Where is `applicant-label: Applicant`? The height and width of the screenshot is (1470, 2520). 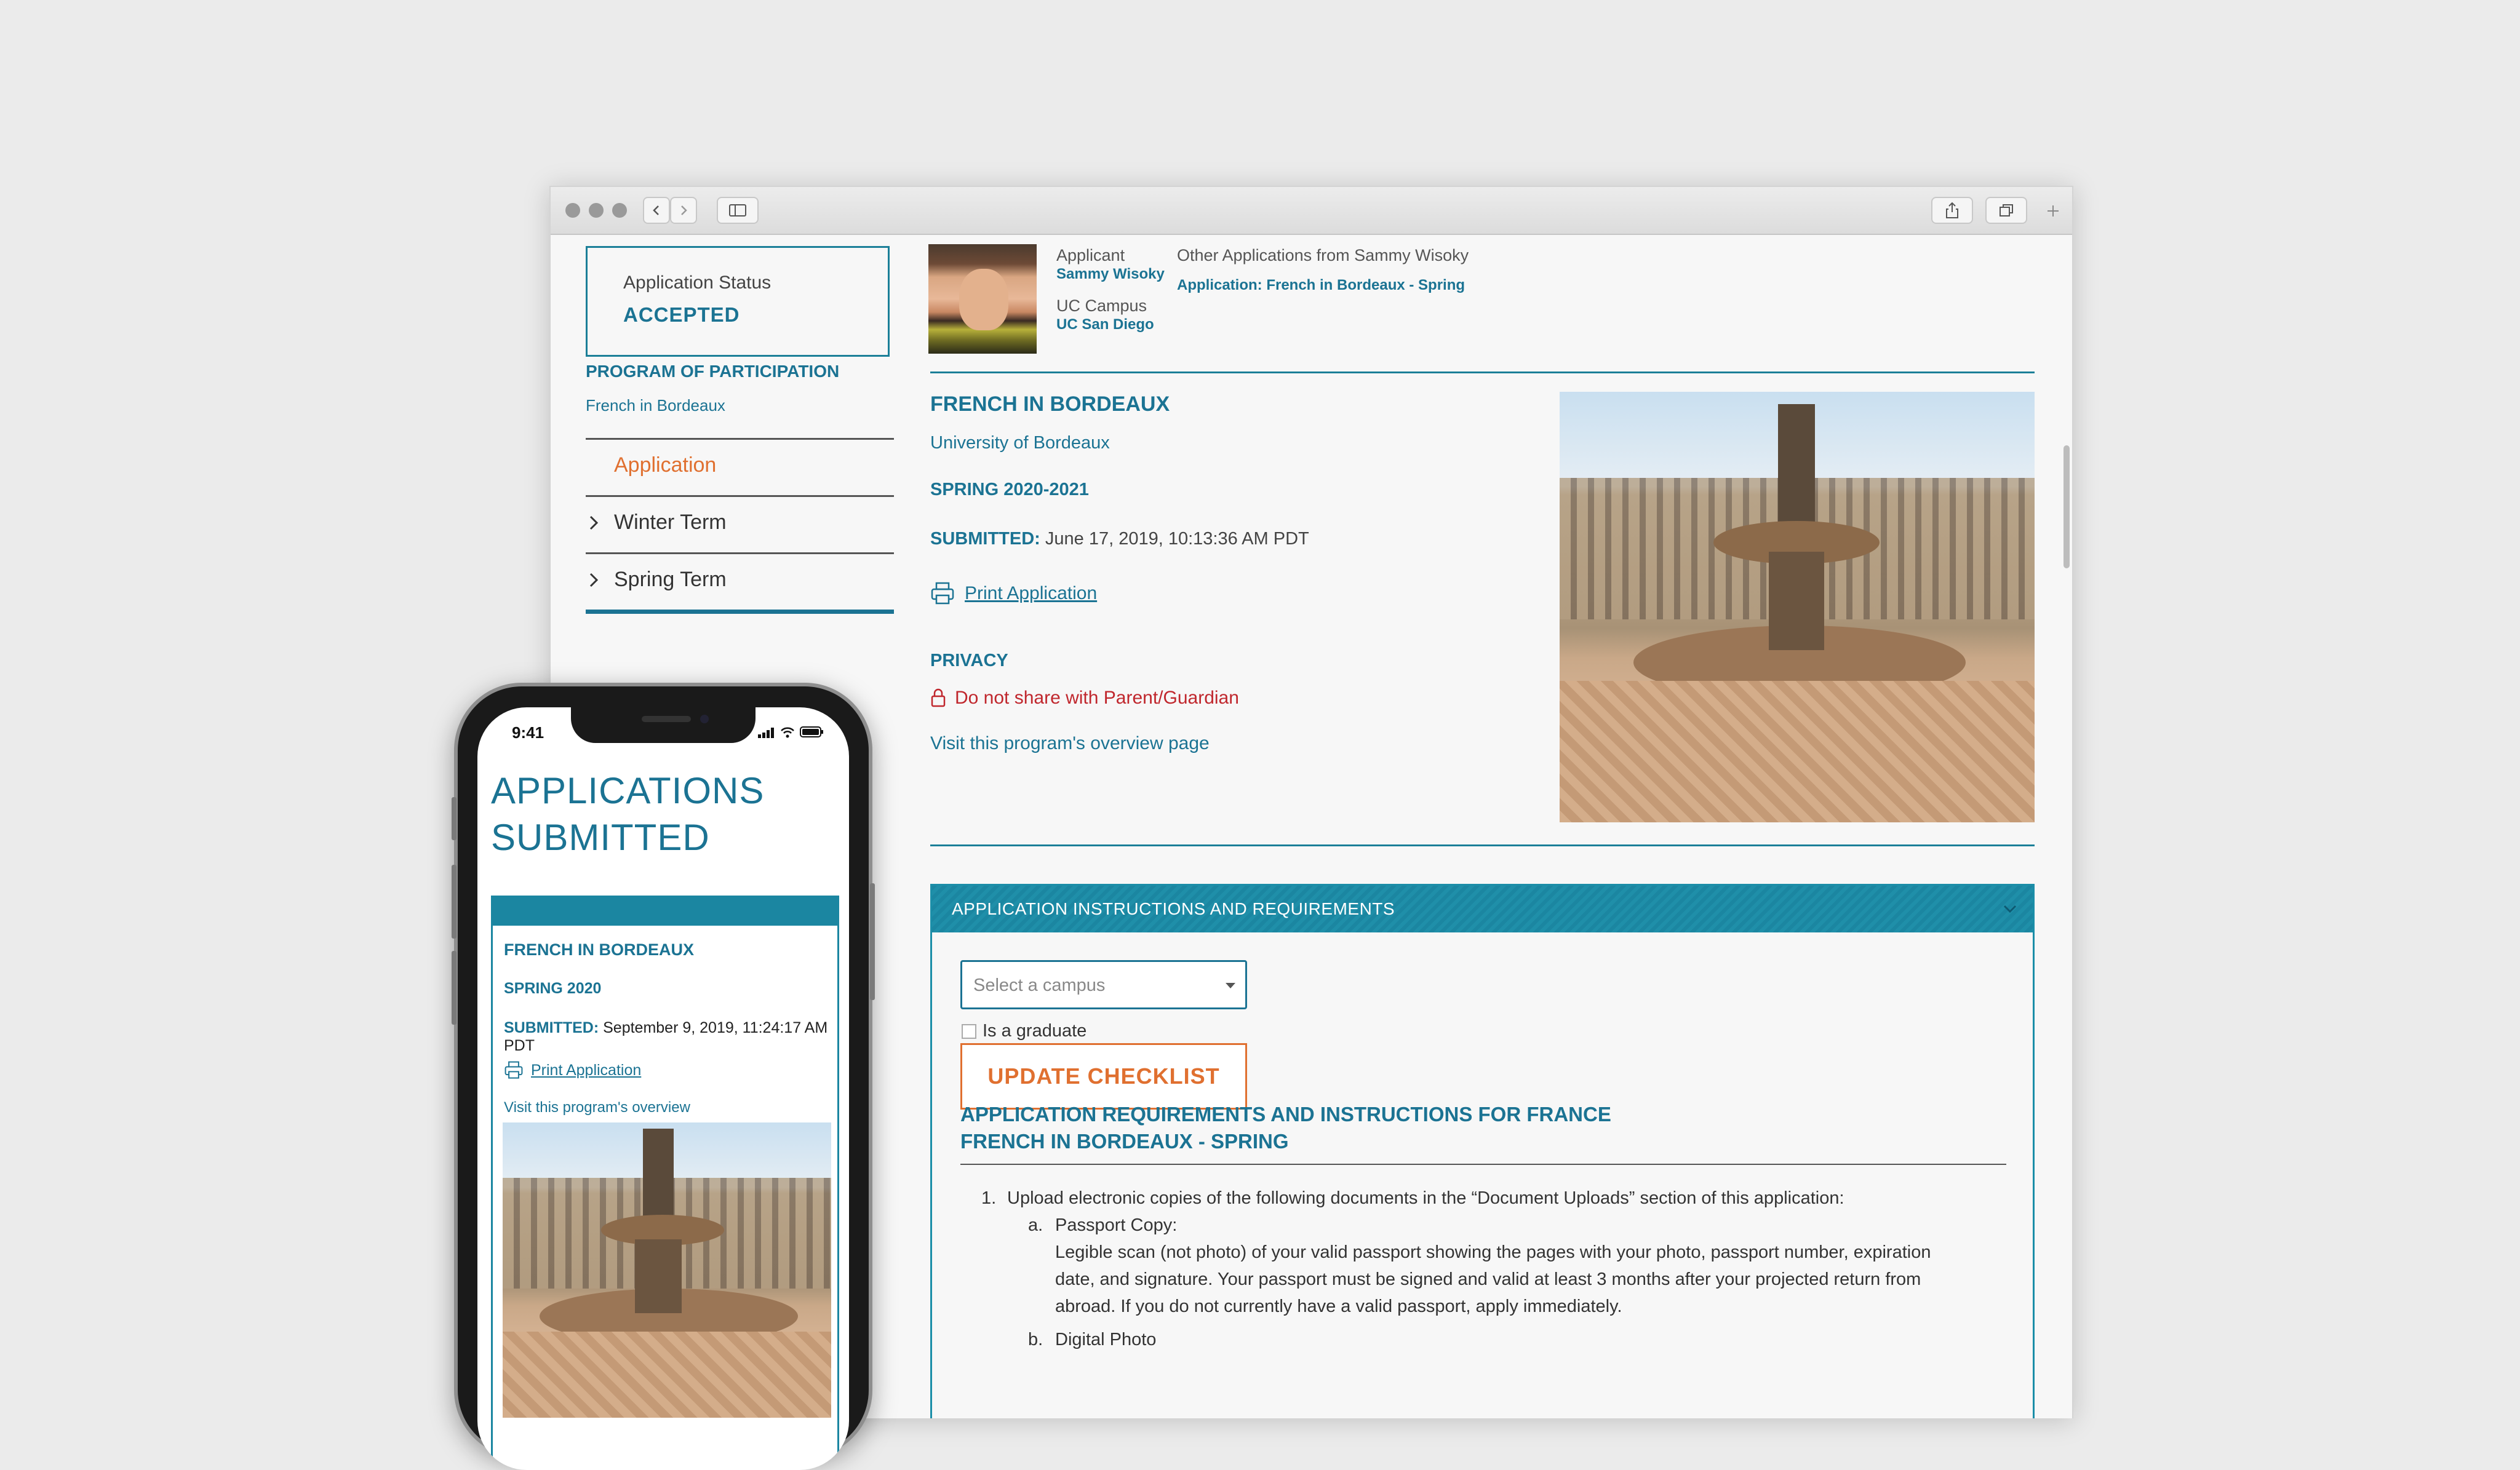 applicant-label: Applicant is located at coordinates (1090, 255).